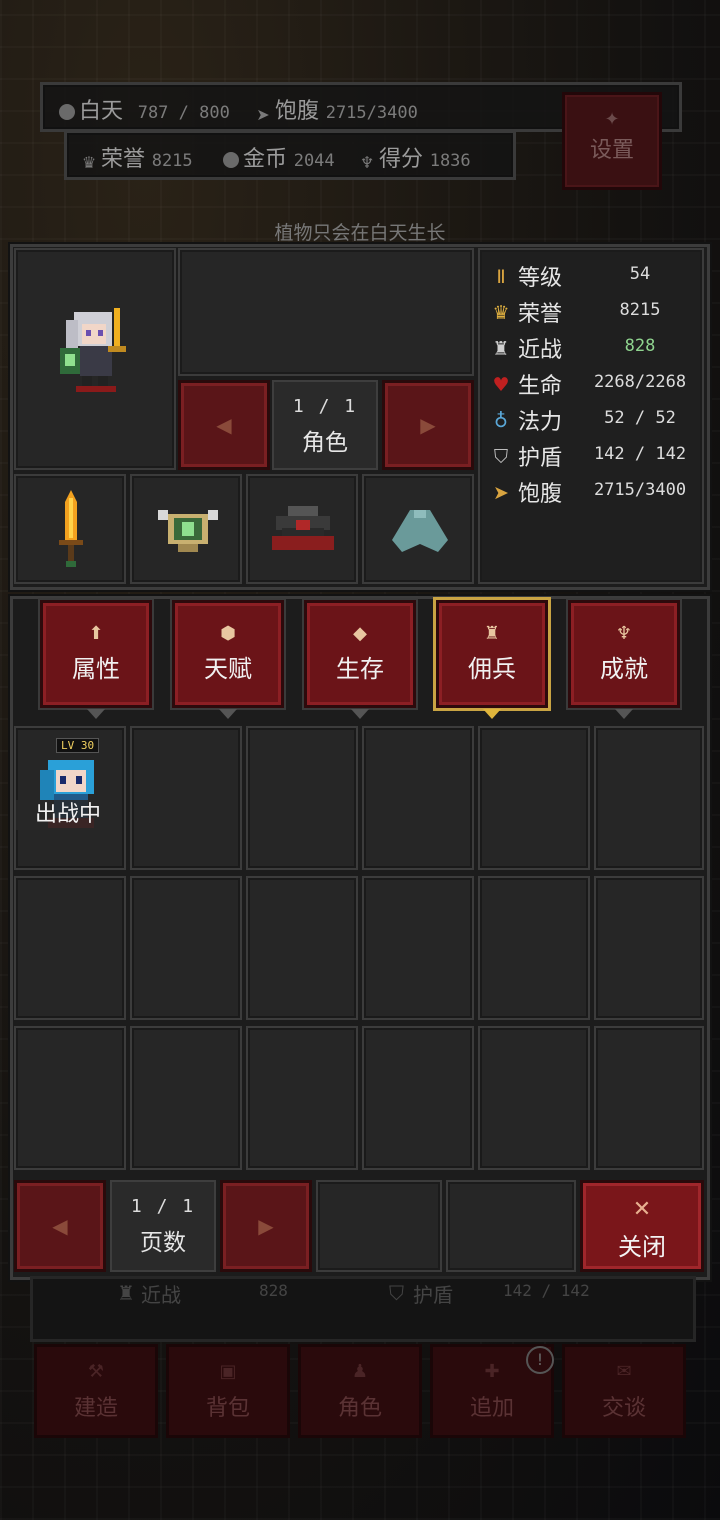 This screenshot has height=1520, width=720. Describe the element at coordinates (228, 659) in the screenshot. I see `tab-1: ⬢ 天赋` at that location.